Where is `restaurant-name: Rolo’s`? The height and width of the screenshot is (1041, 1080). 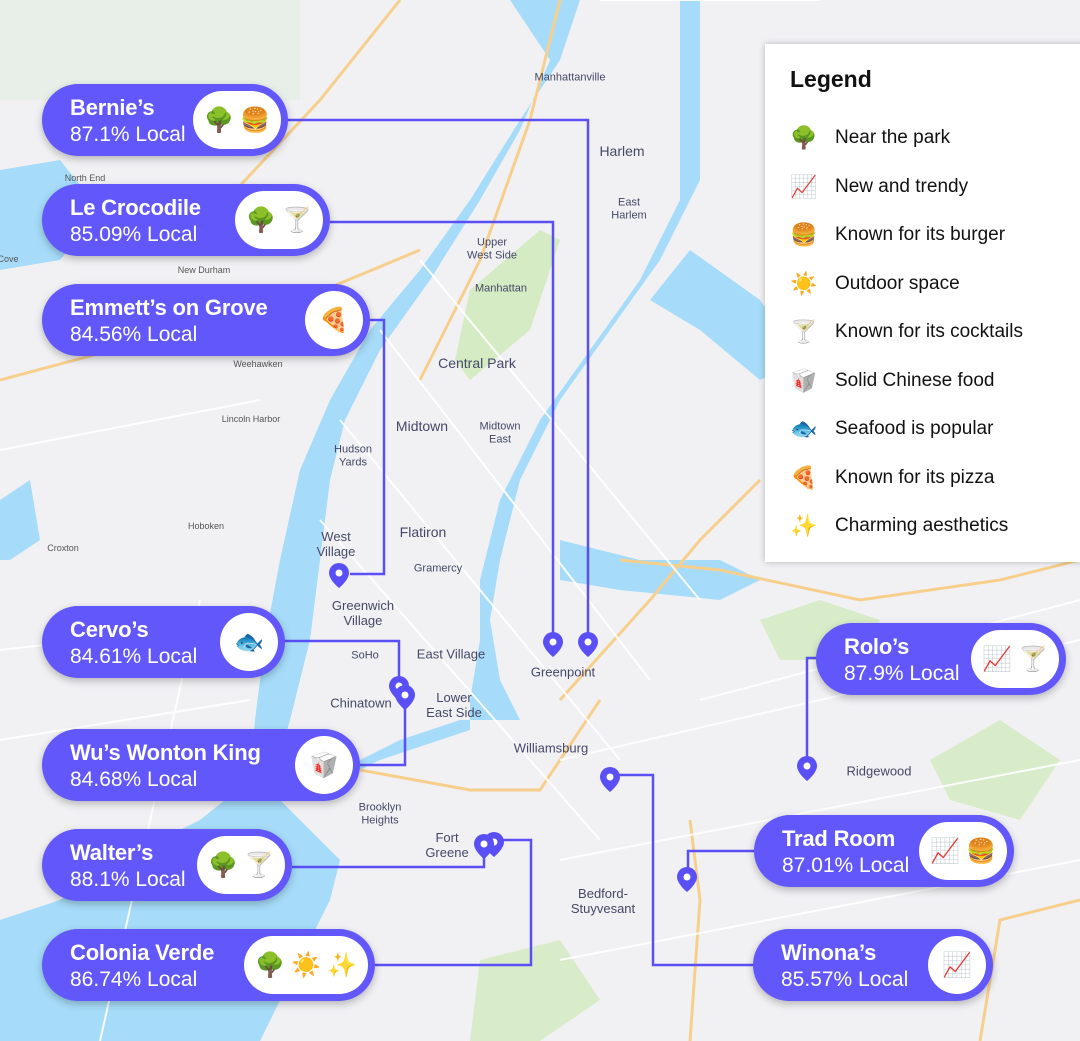 restaurant-name: Rolo’s is located at coordinates (877, 646).